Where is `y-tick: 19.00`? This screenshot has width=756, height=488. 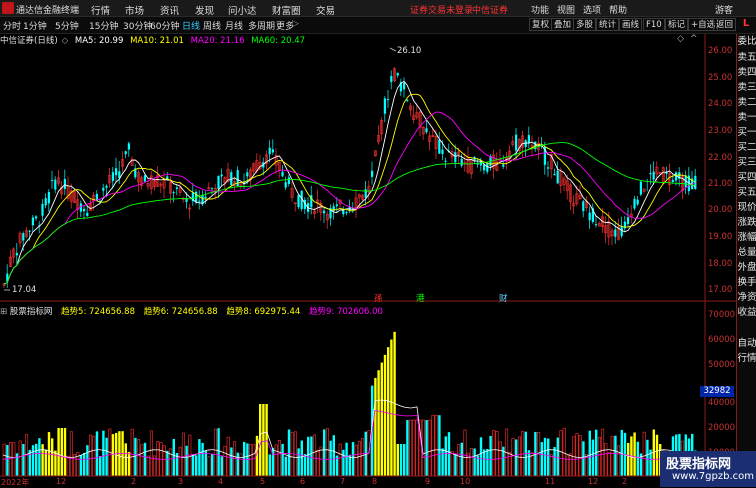
y-tick: 19.00 is located at coordinates (720, 237).